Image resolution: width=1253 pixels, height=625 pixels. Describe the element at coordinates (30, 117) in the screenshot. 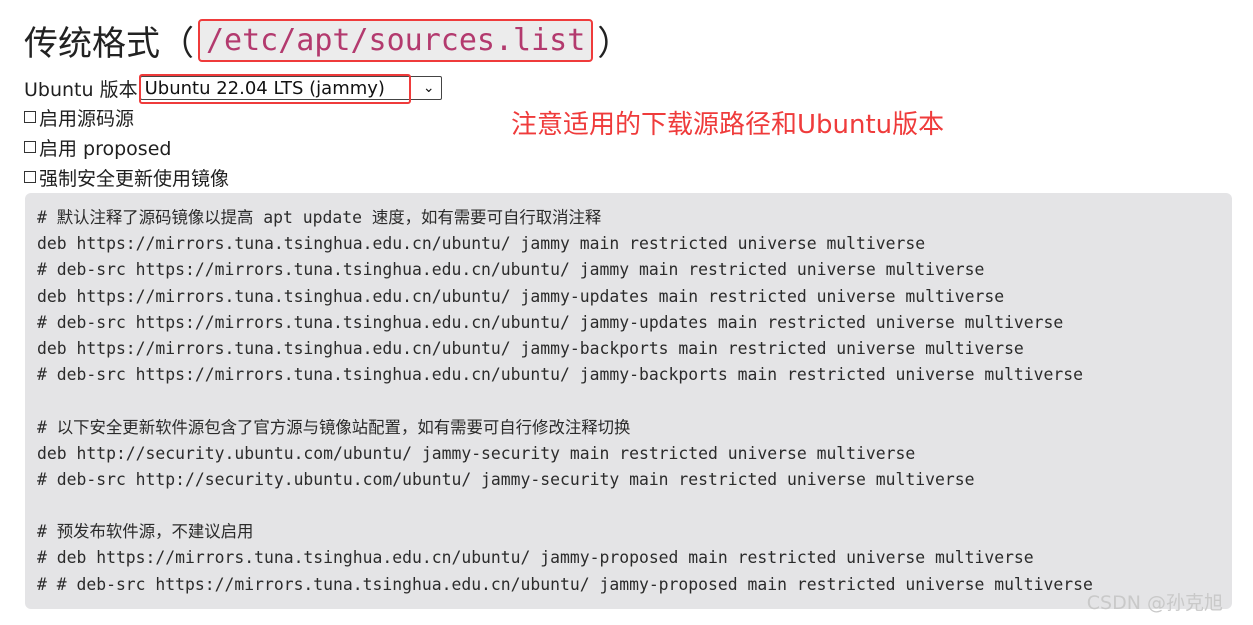

I see `enable-source-checkbox` at that location.